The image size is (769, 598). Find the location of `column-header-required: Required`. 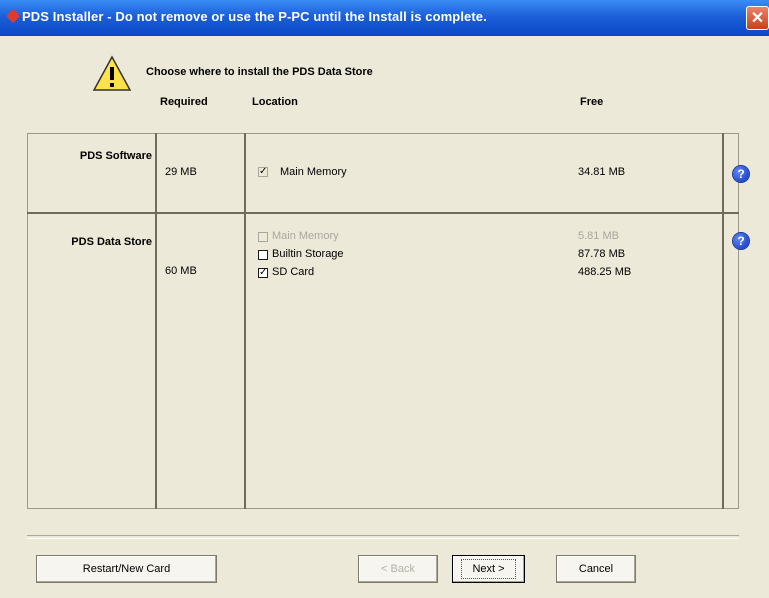

column-header-required: Required is located at coordinates (184, 102).